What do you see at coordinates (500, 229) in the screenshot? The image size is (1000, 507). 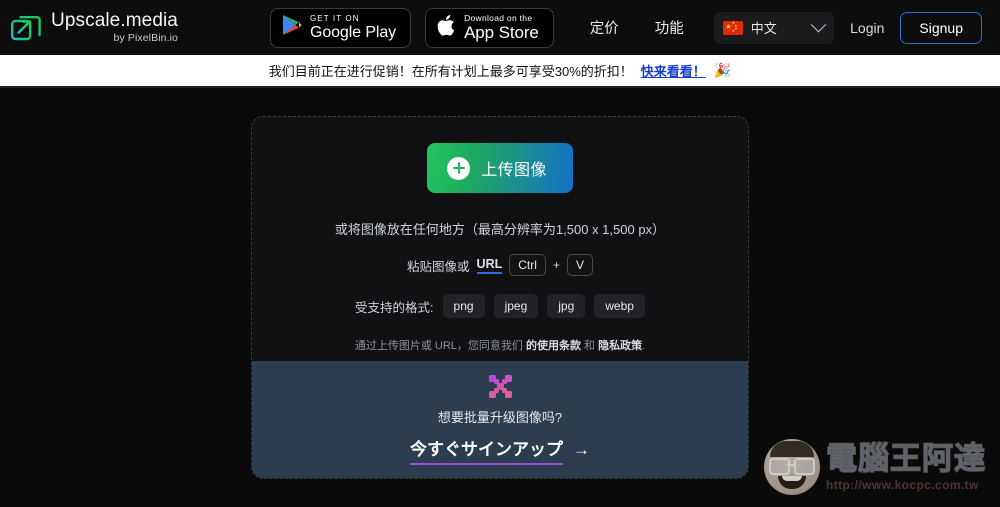 I see `drop-hint-text: 或将图像放在任何地方（最高分辨率为1,500 x 1,500 px）` at bounding box center [500, 229].